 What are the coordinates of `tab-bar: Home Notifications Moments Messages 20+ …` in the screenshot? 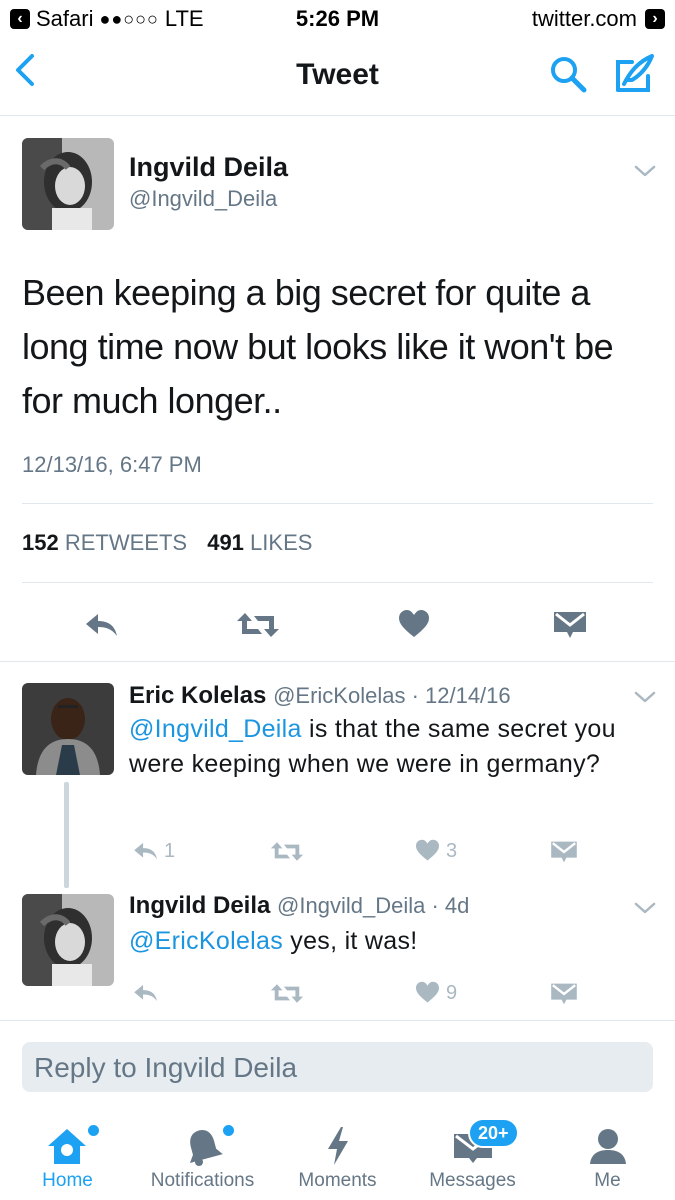 It's located at (337, 1152).